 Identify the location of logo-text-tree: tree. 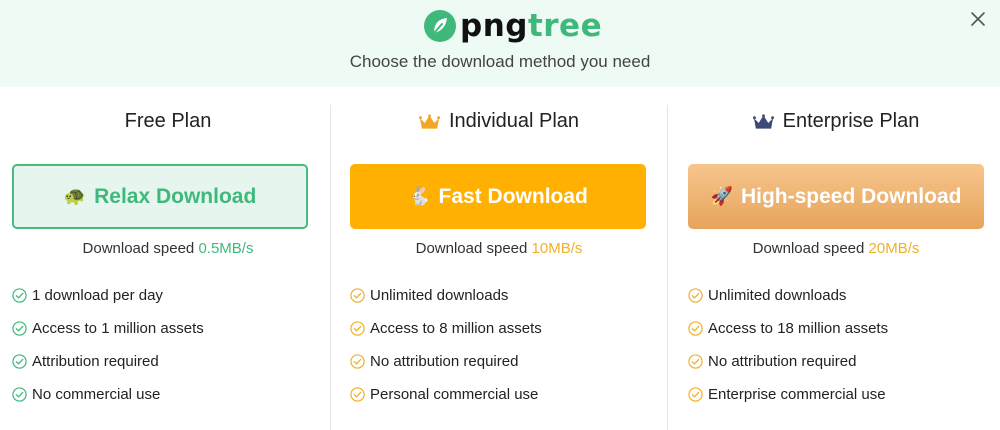
(565, 26).